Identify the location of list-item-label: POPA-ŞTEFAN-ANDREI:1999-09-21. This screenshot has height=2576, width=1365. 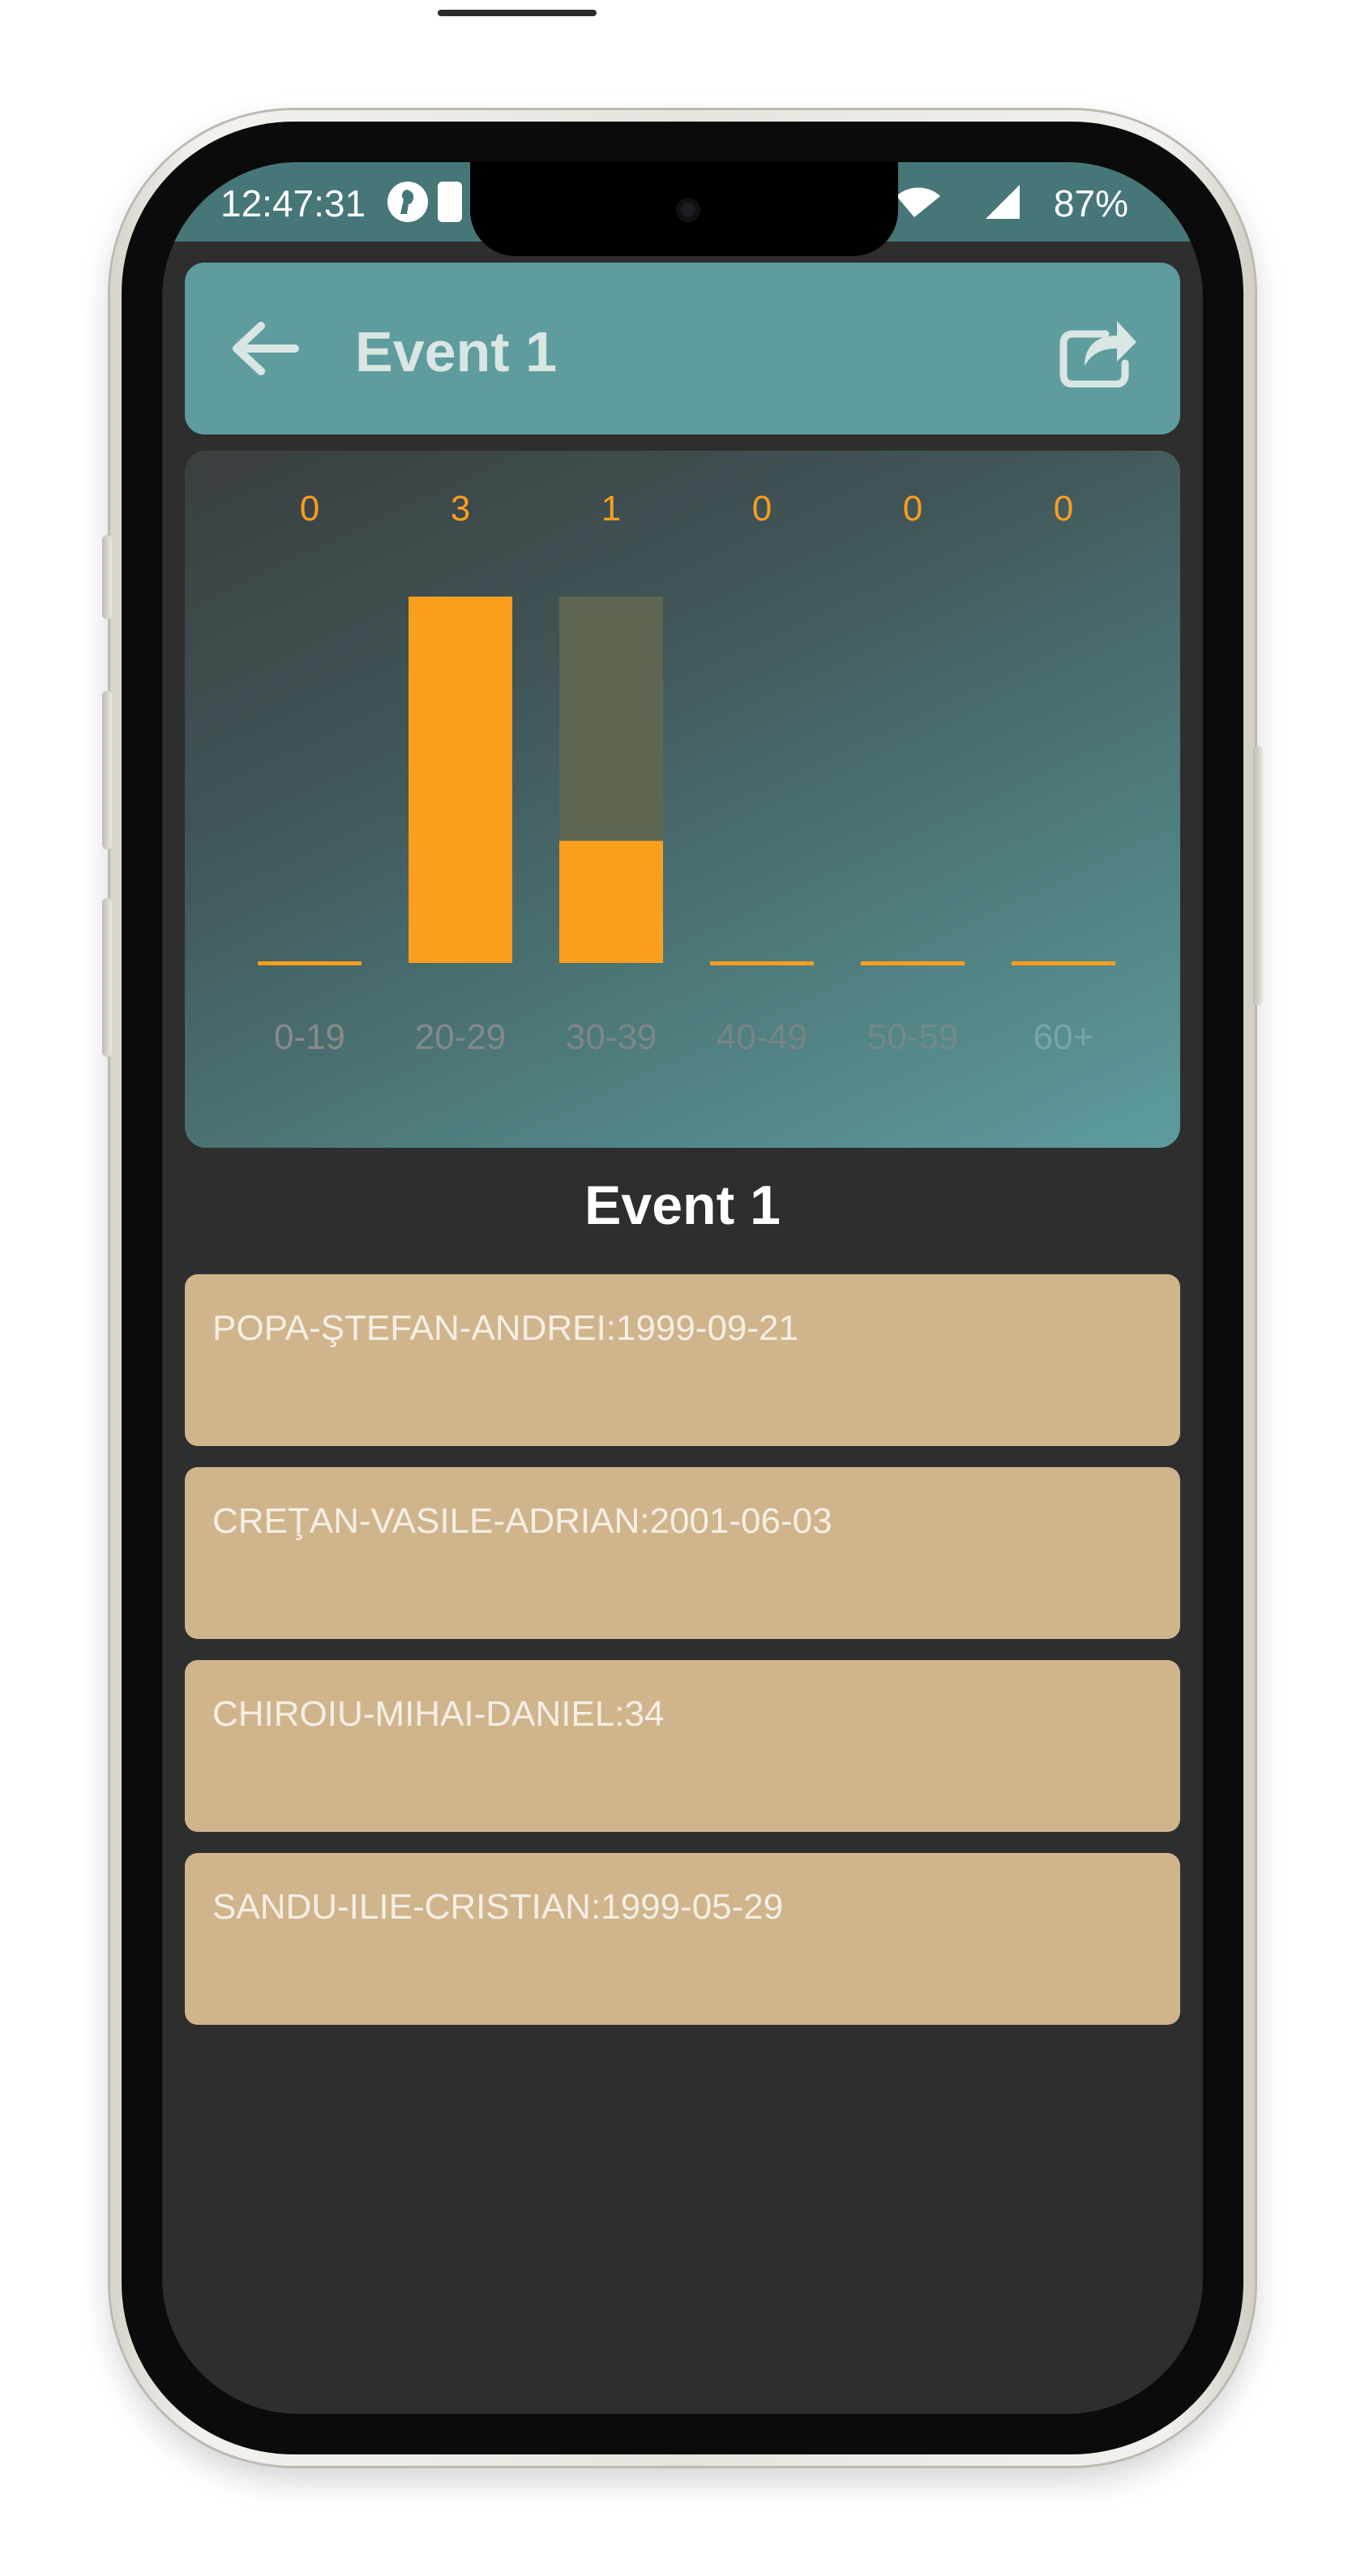
(505, 1328).